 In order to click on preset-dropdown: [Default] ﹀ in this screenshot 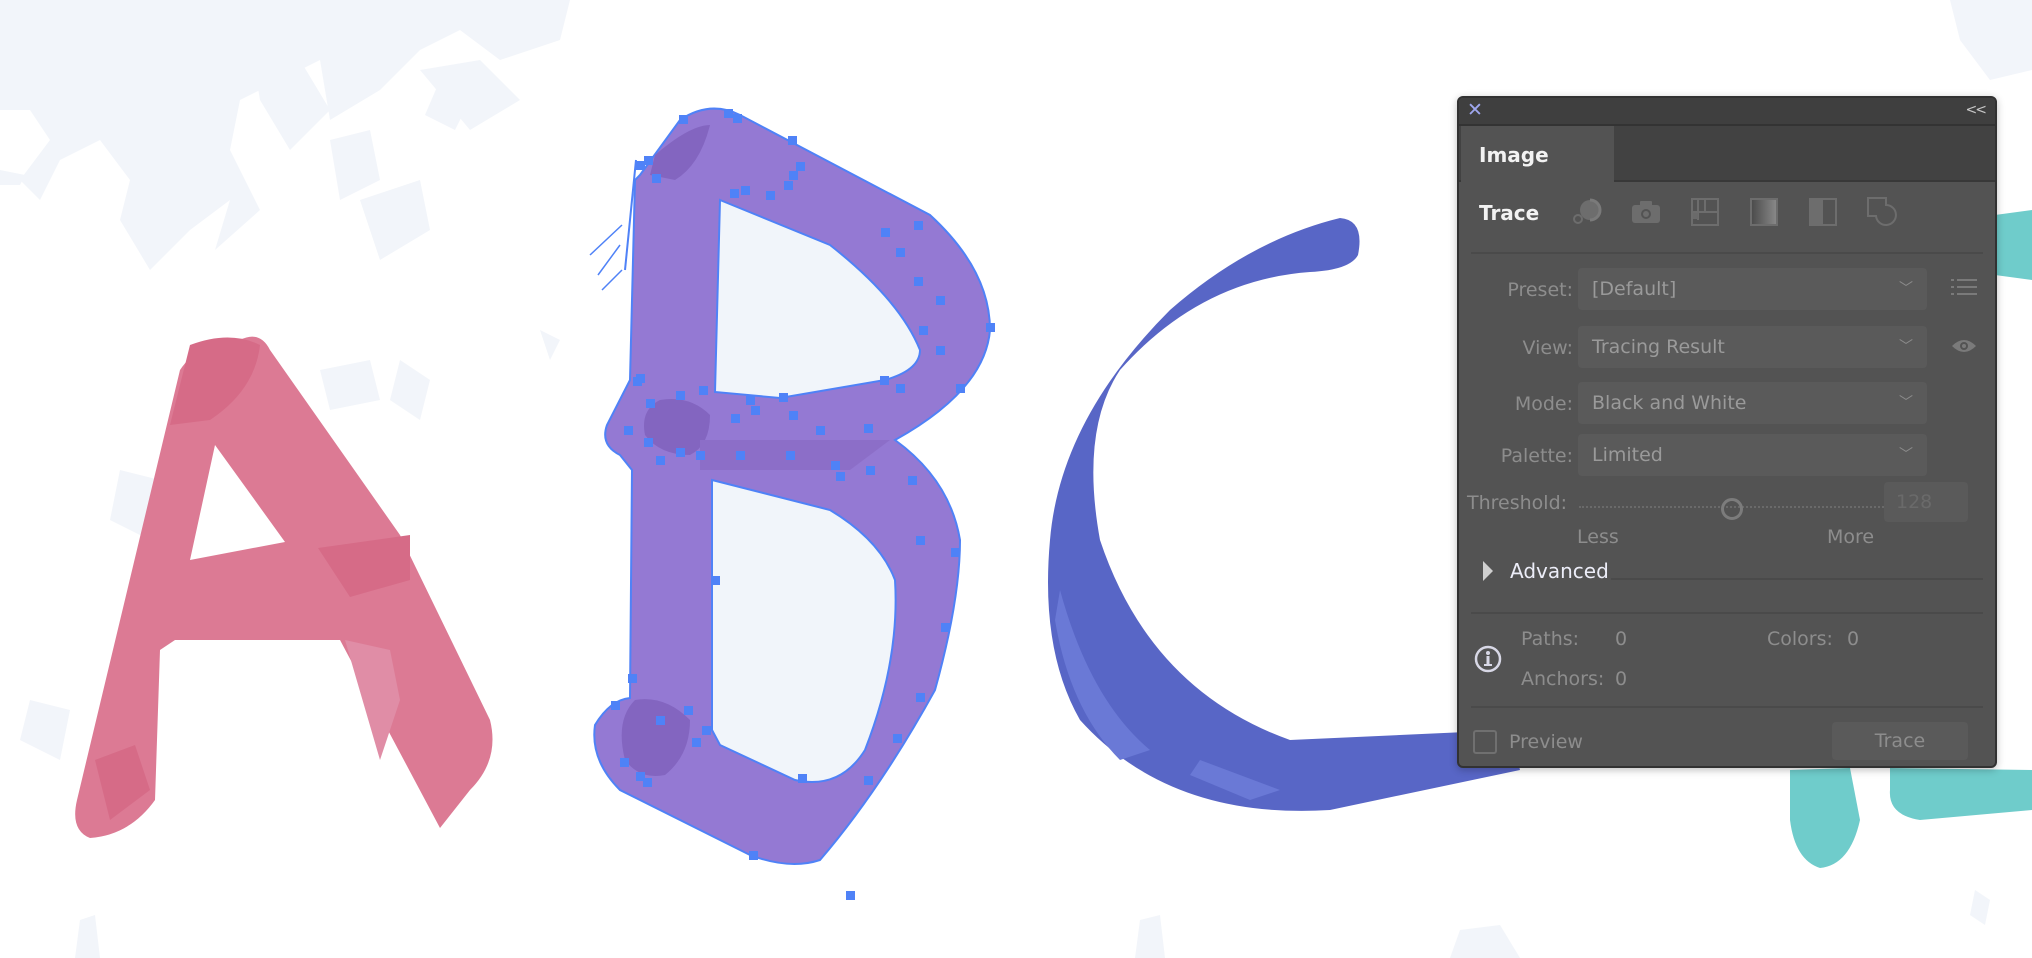, I will do `click(1752, 289)`.